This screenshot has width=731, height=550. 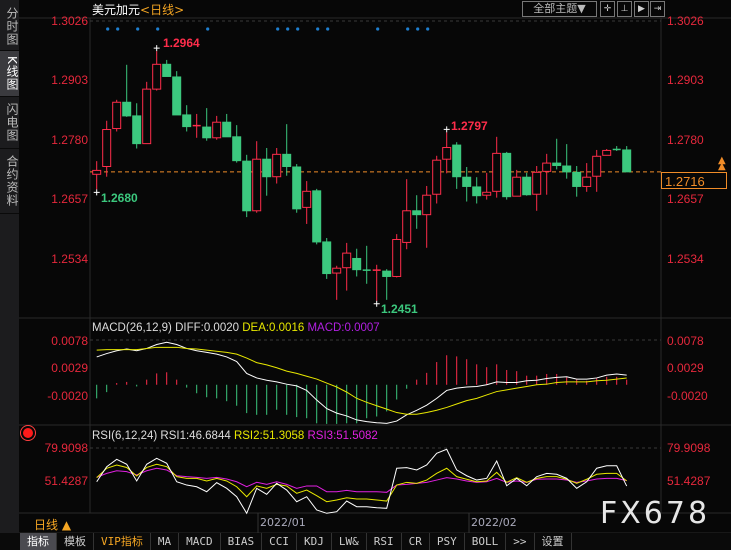 I want to click on toolbar-vip-indicators: VIP指标, so click(x=122, y=541).